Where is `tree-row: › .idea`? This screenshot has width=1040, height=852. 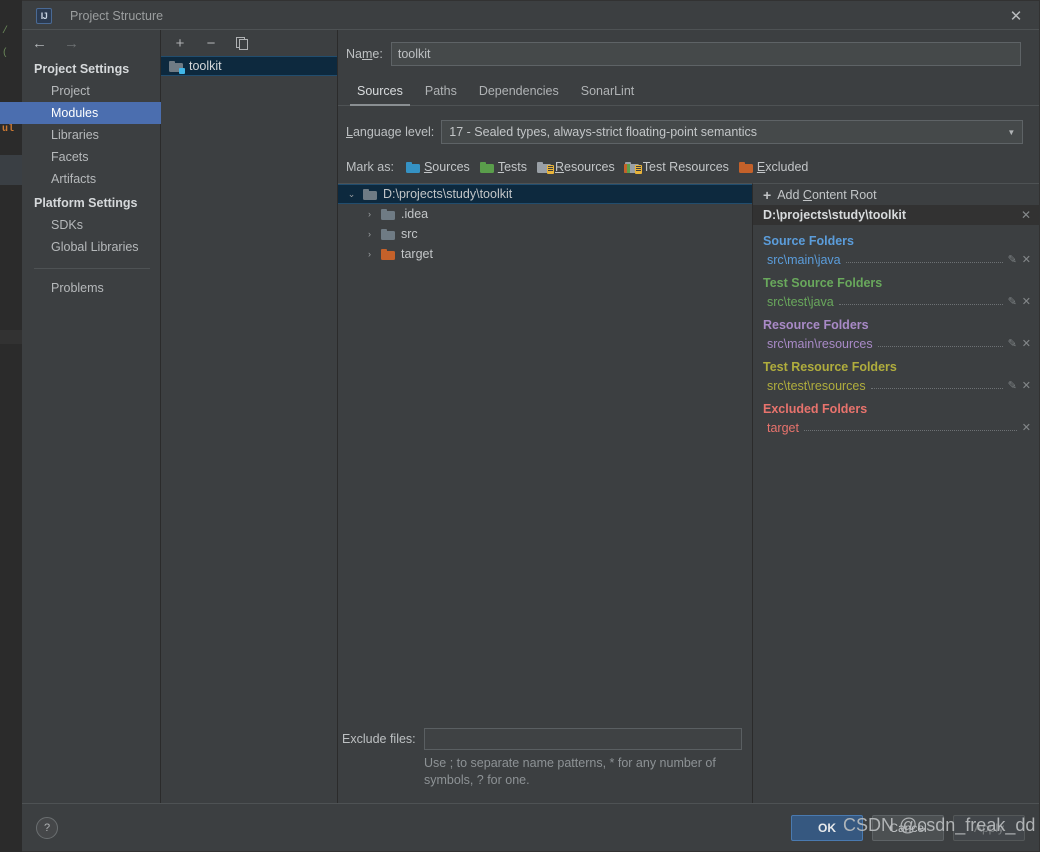
tree-row: › .idea is located at coordinates (545, 214).